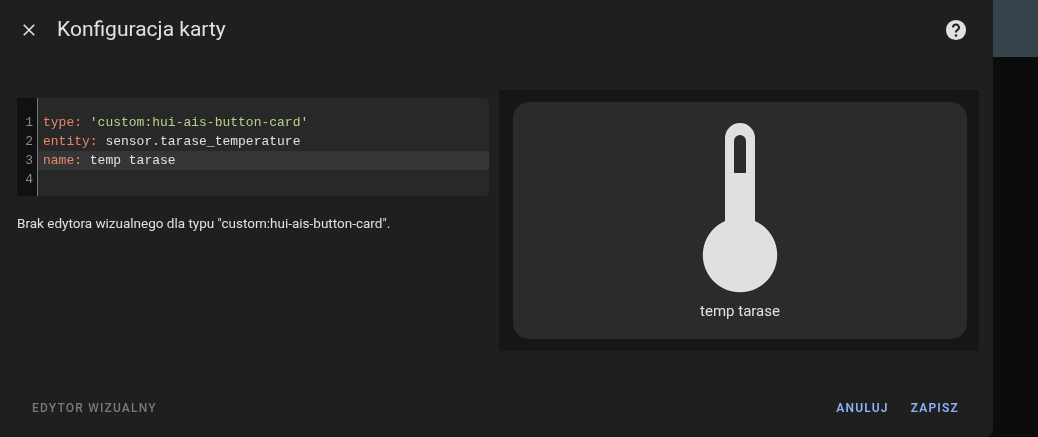 The width and height of the screenshot is (1038, 437). What do you see at coordinates (956, 30) in the screenshot?
I see `help-icon` at bounding box center [956, 30].